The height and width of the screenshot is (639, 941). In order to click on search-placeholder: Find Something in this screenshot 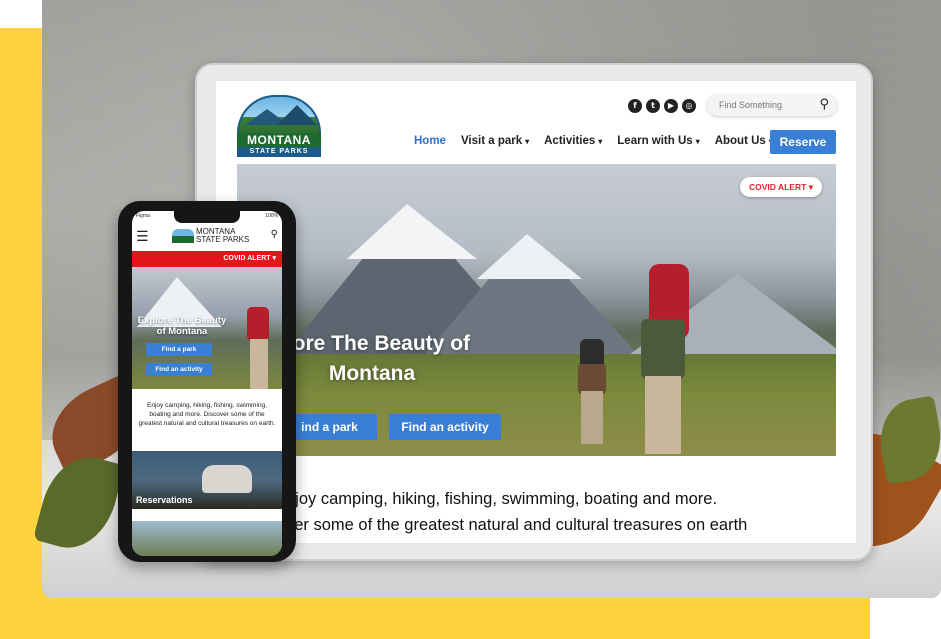, I will do `click(751, 105)`.